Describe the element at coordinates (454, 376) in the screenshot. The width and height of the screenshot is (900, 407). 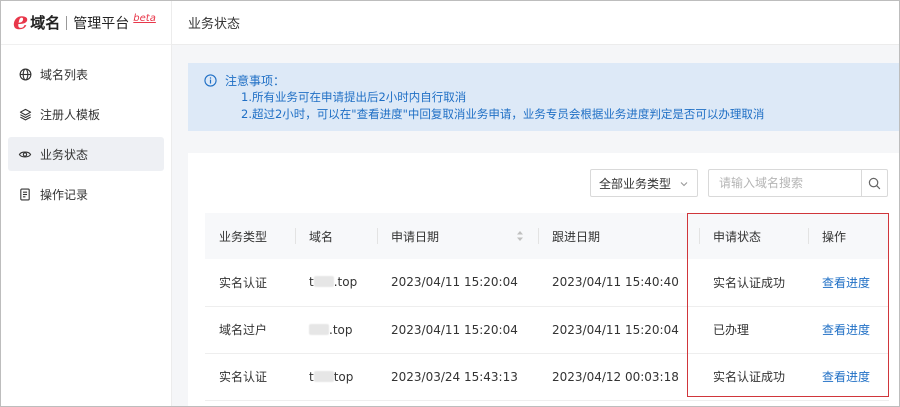
I see `cell-apply-date: 2023/03/24 15:43:13` at that location.